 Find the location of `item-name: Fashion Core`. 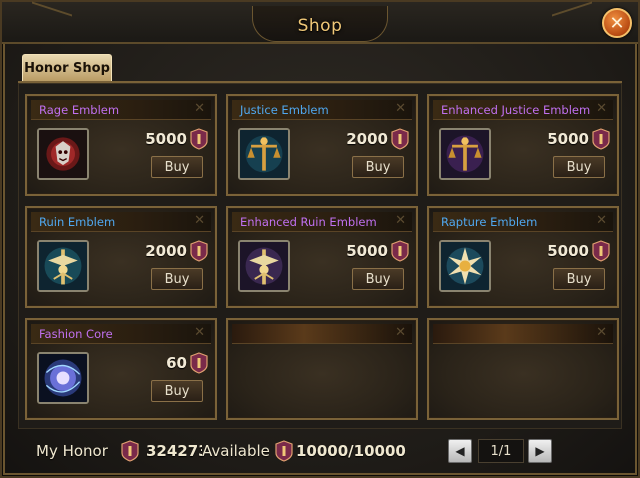

item-name: Fashion Core is located at coordinates (76, 334).